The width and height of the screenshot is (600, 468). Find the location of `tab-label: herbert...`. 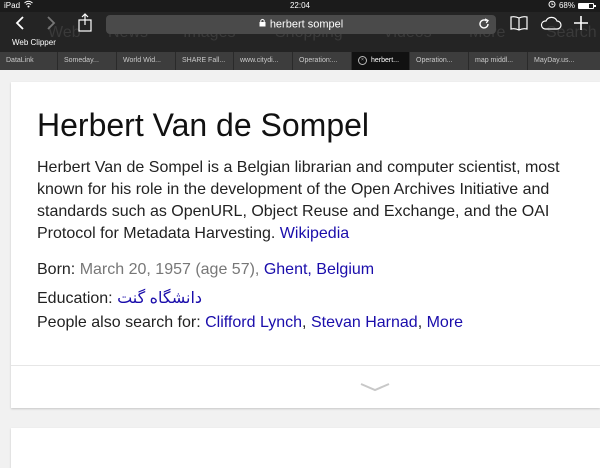

tab-label: herbert... is located at coordinates (385, 60).